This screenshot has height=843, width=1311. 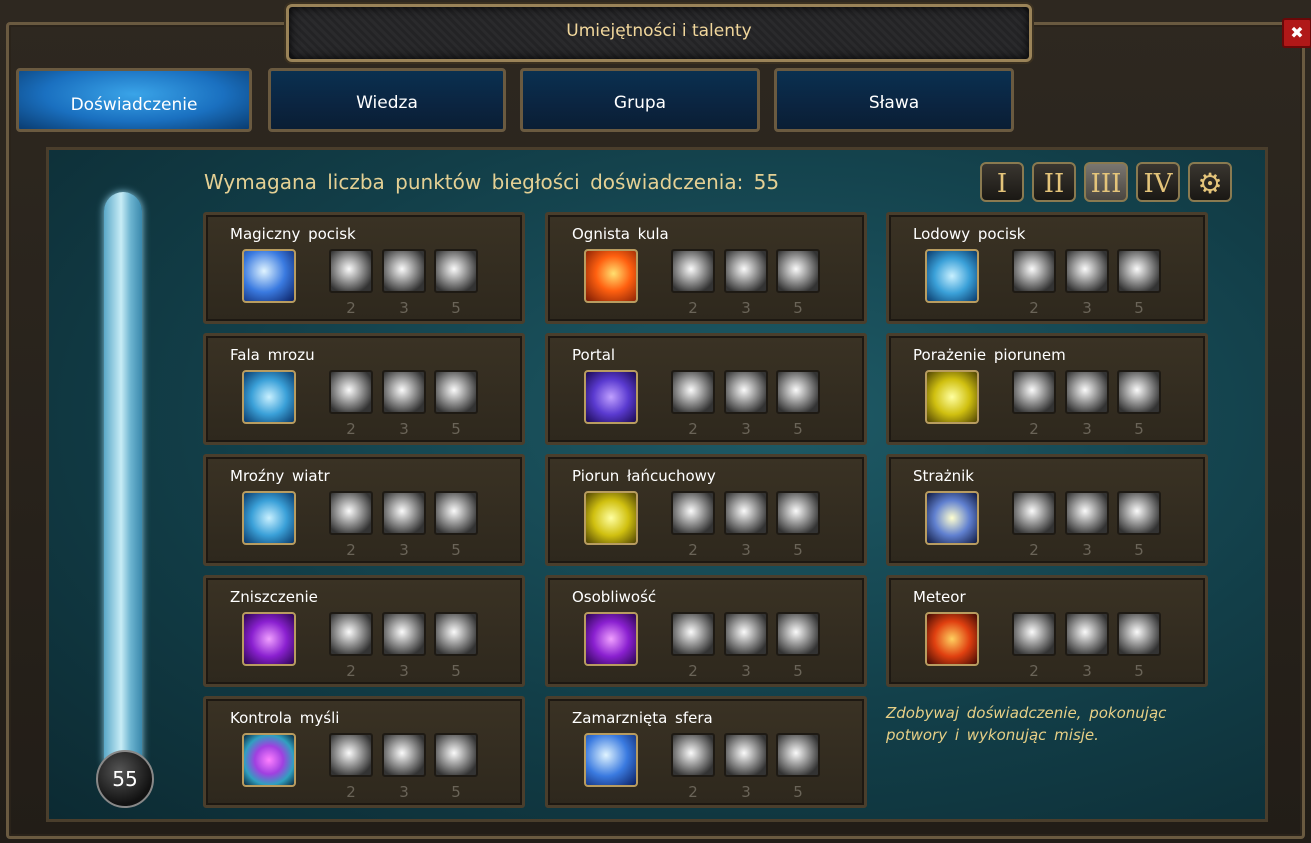 What do you see at coordinates (134, 105) in the screenshot?
I see `tab-label: Doświadczenie` at bounding box center [134, 105].